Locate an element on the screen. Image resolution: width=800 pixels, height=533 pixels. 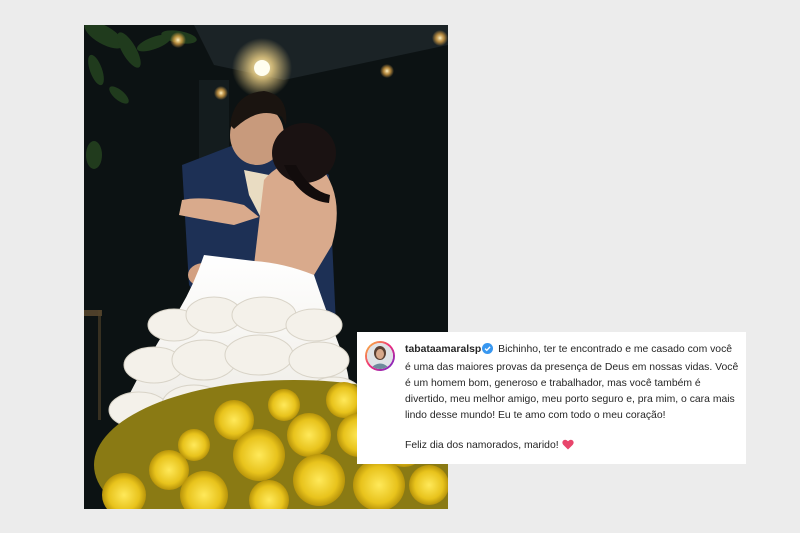
profile-avatar is located at coordinates (380, 356).